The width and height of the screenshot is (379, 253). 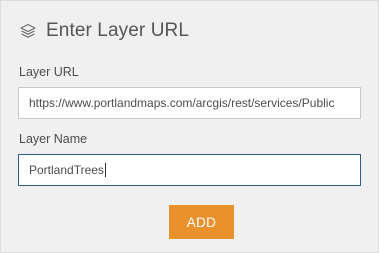 I want to click on text-caret, so click(x=105, y=170).